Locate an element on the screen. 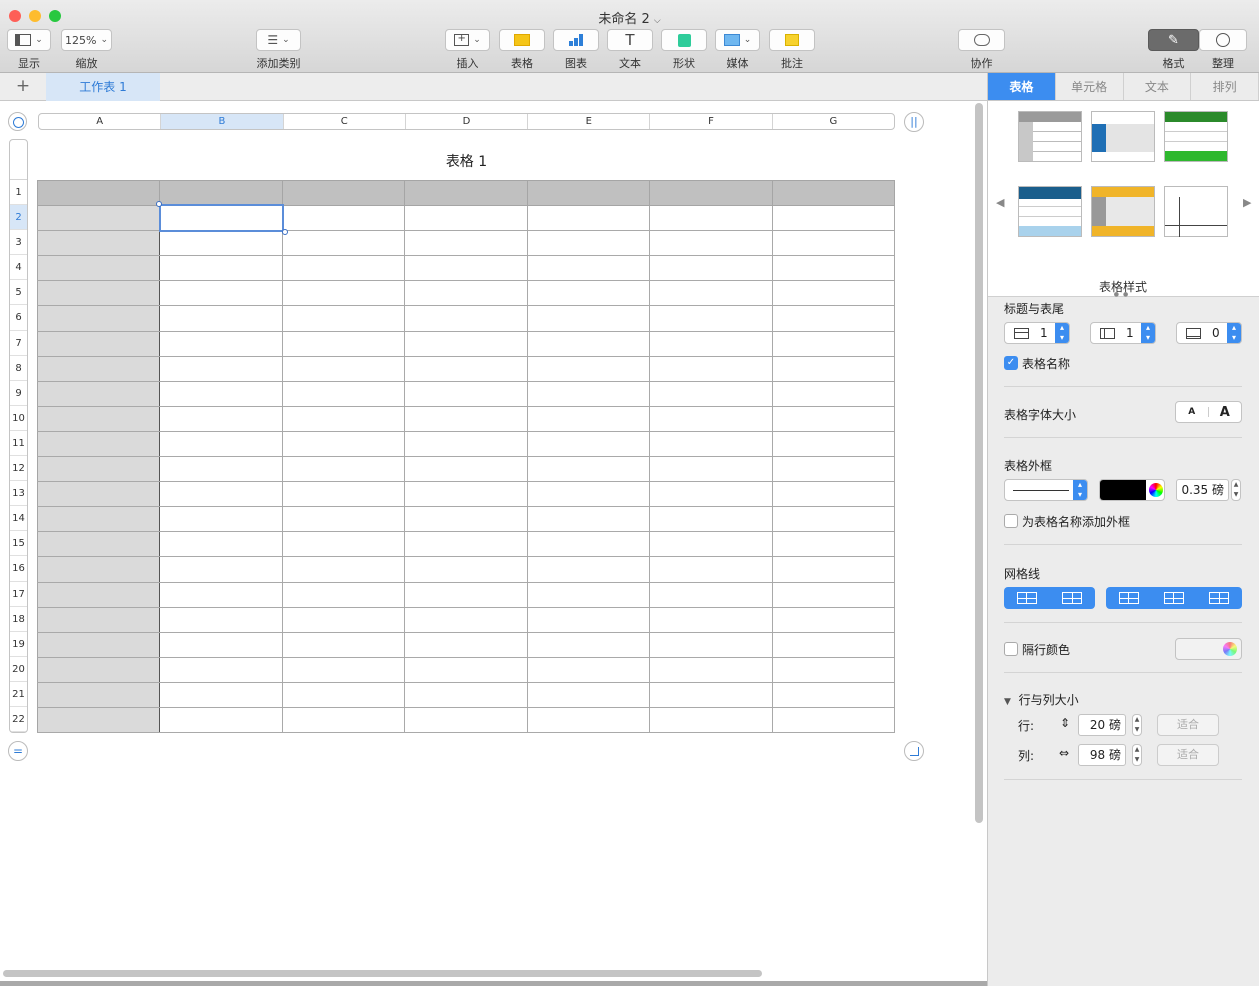 This screenshot has width=1259, height=986. selection-handle-bottom-right is located at coordinates (285, 232).